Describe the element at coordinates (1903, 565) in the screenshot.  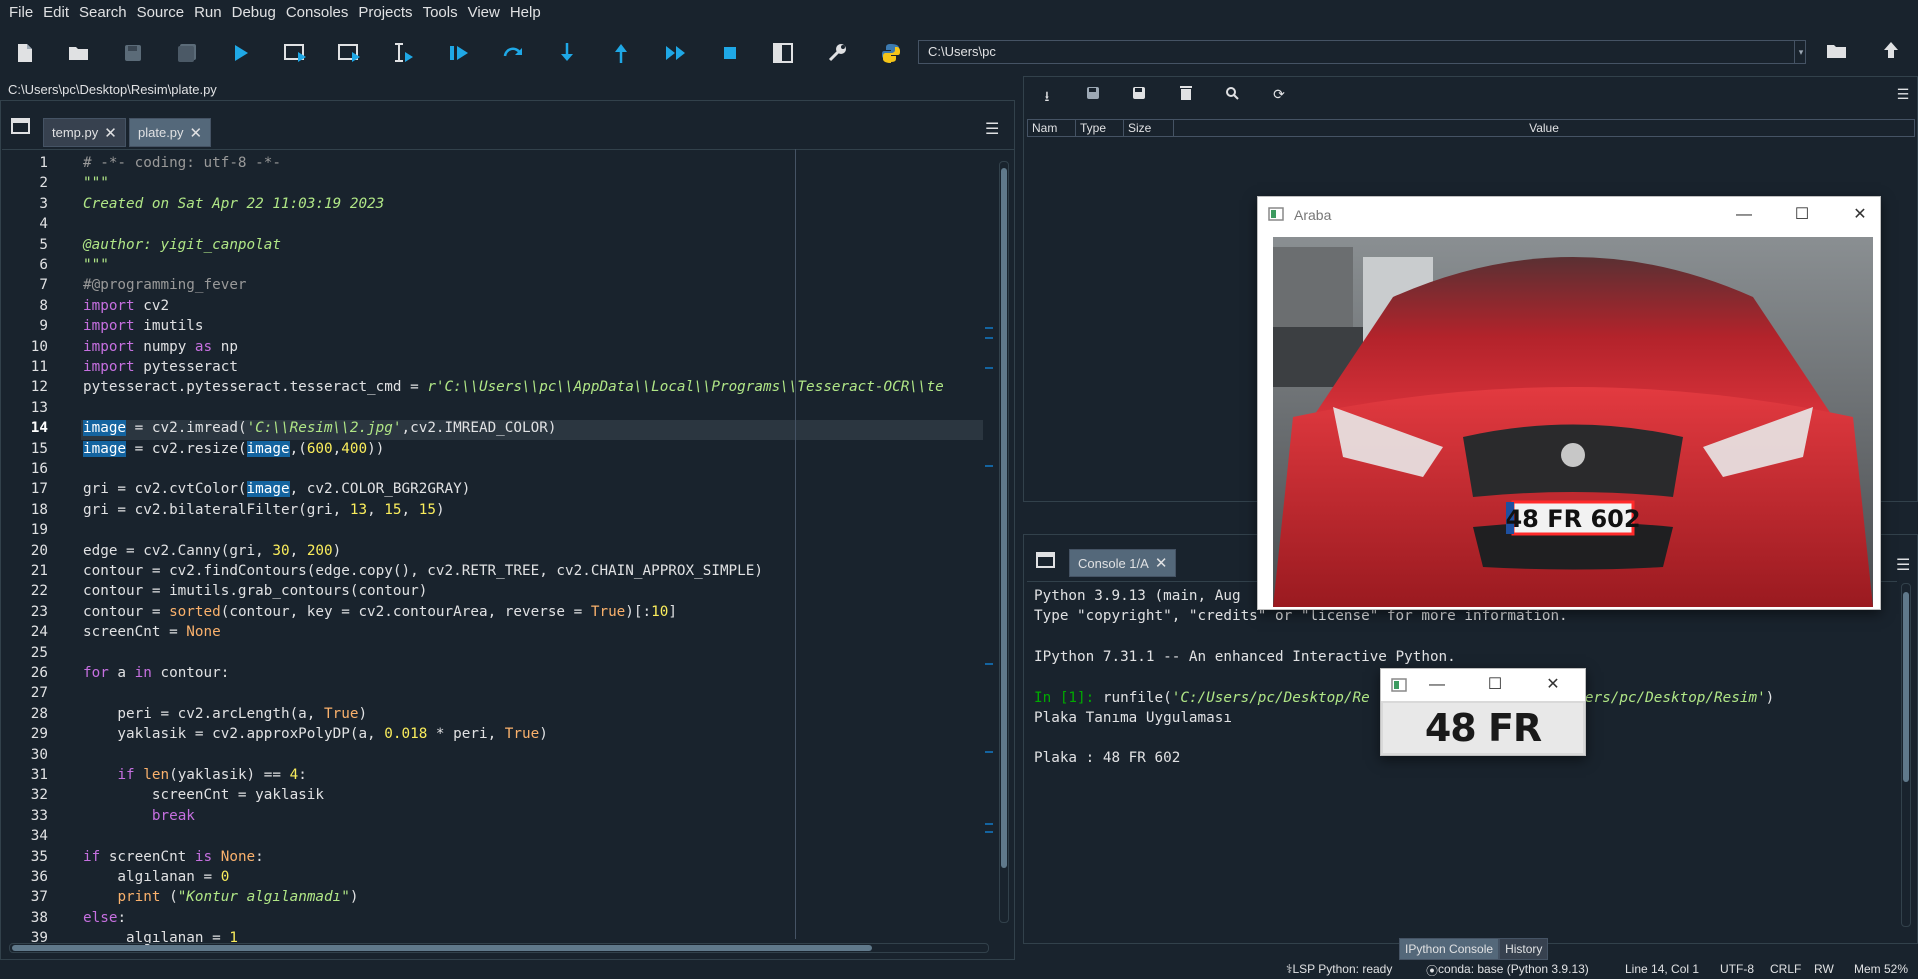
I see `console-options-menu-icon: ☰` at that location.